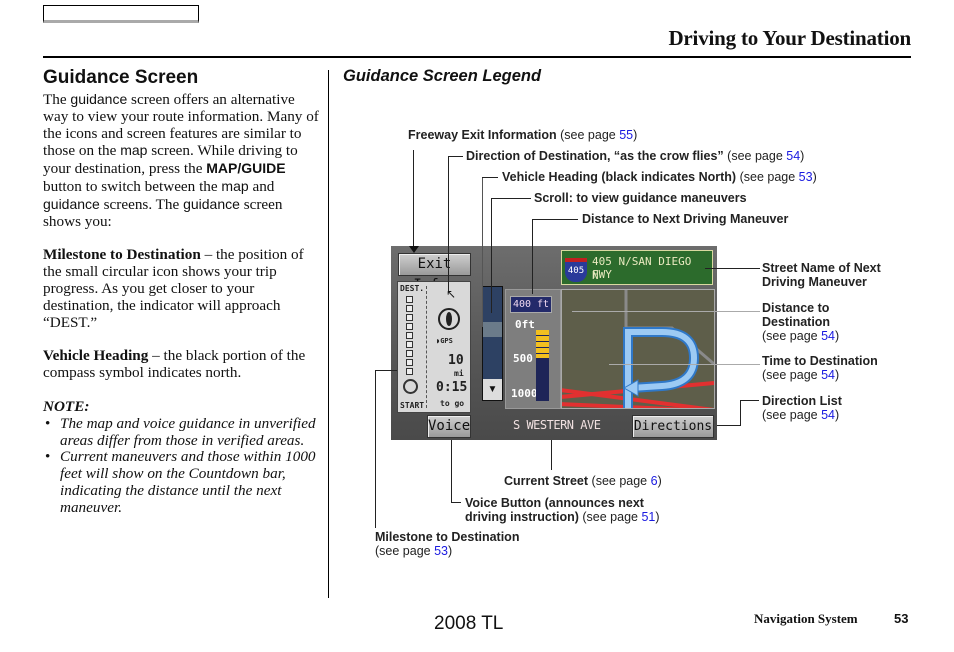 This screenshot has width=954, height=652. What do you see at coordinates (492, 329) in the screenshot?
I see `scroll-thumb` at bounding box center [492, 329].